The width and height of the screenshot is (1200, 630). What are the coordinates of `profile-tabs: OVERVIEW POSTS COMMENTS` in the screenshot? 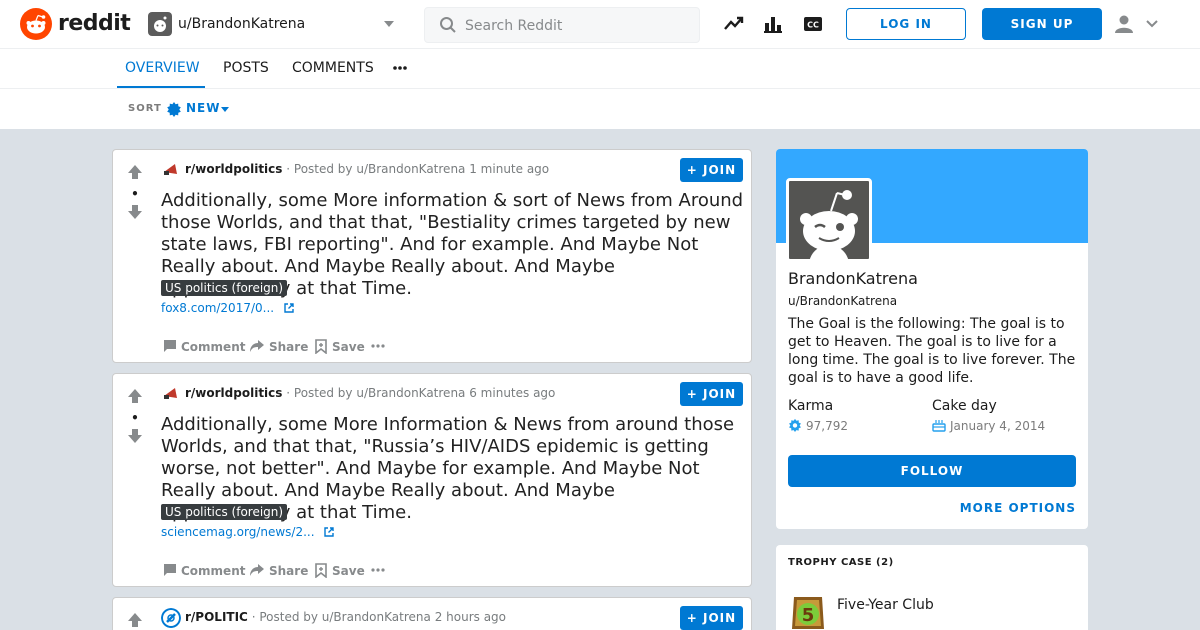 It's located at (600, 69).